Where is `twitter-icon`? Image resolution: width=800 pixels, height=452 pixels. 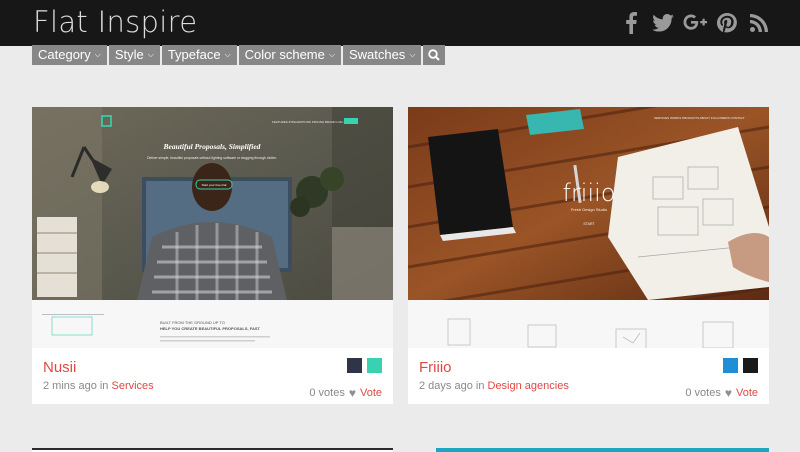
twitter-icon is located at coordinates (663, 23).